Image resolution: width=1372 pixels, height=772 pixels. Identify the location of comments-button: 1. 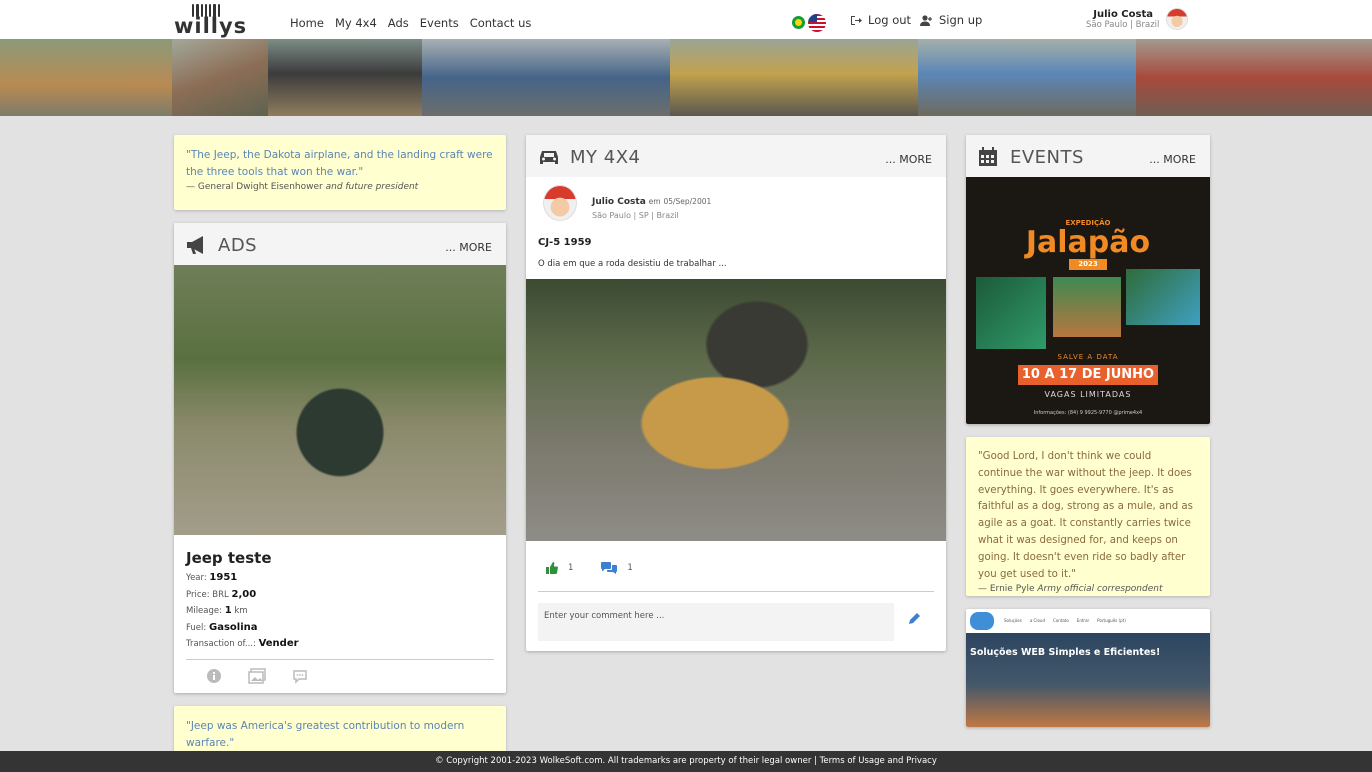
(617, 568).